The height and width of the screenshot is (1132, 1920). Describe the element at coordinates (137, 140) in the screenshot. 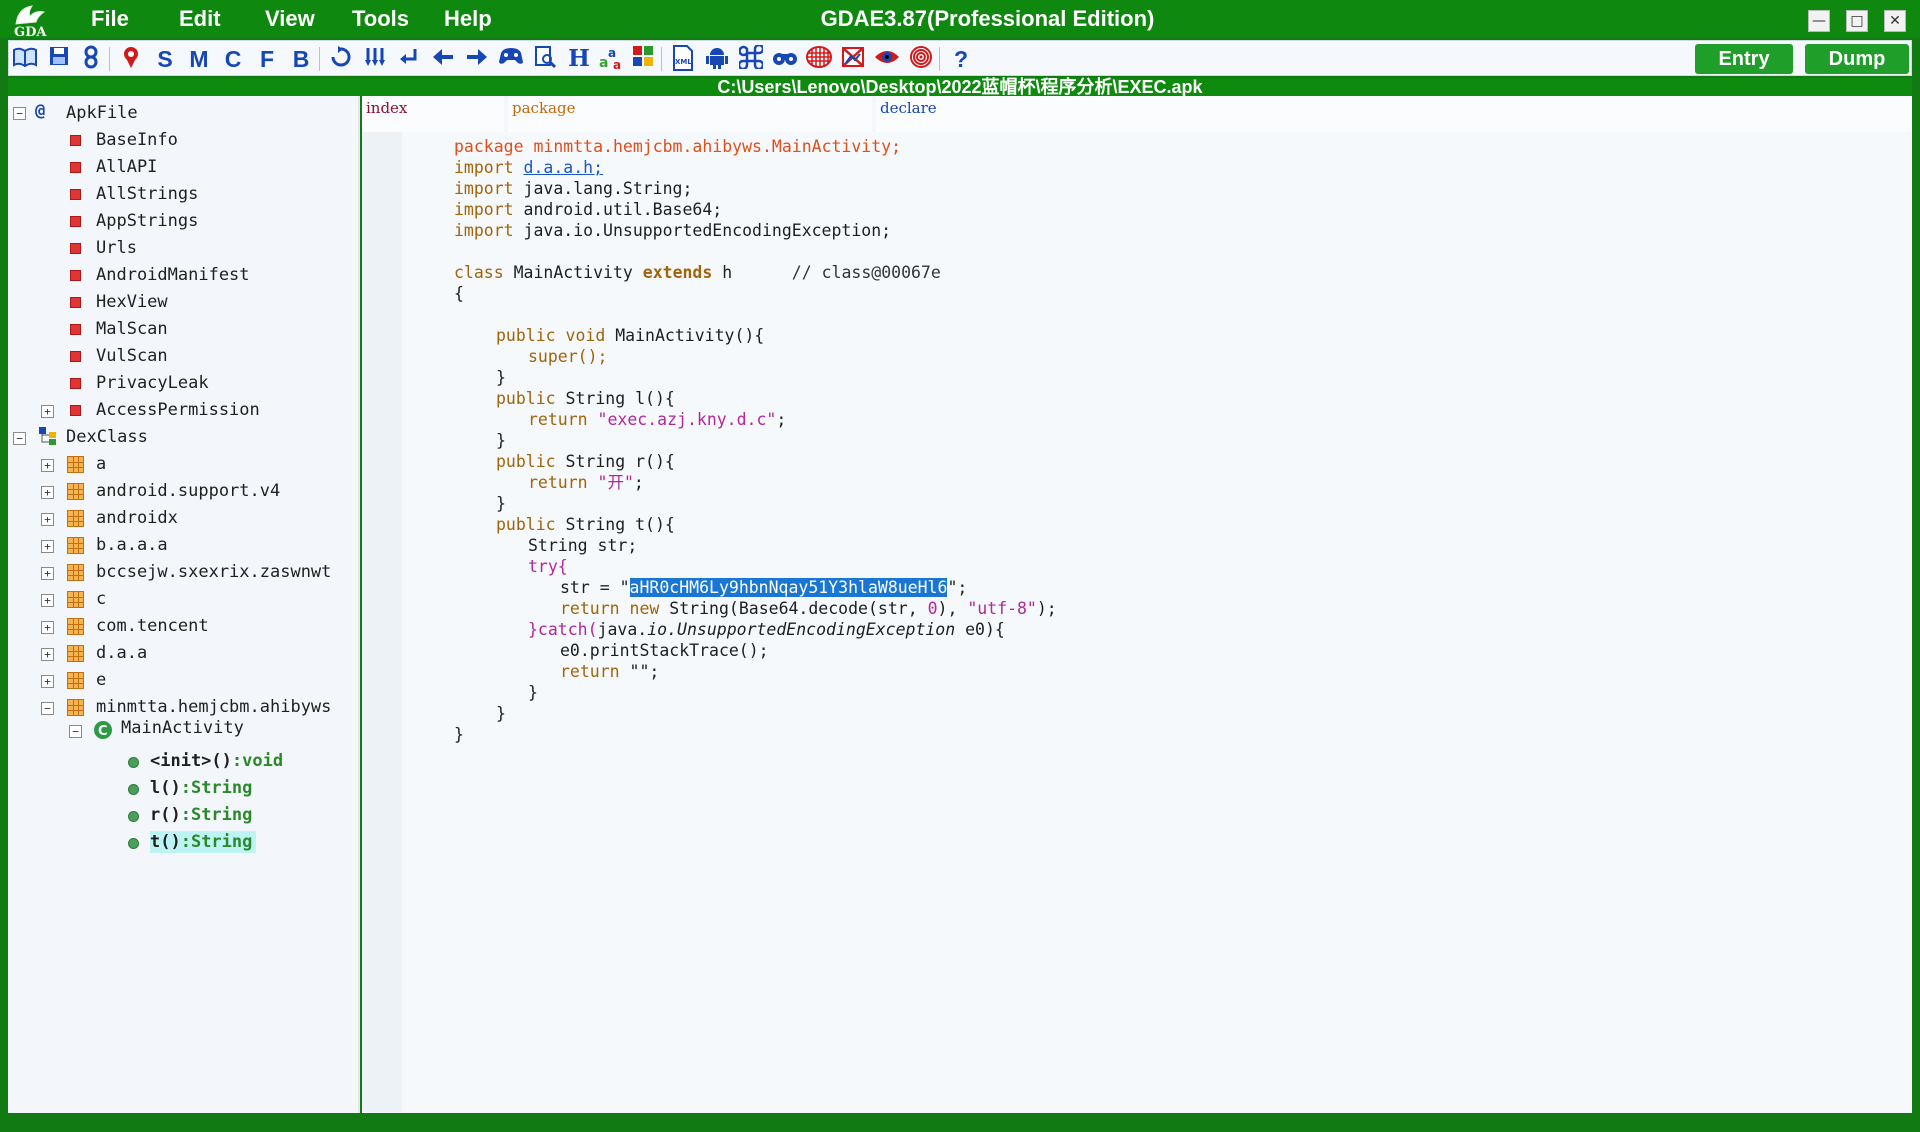

I see `tree-item-baseinfo: BaseInfo` at that location.